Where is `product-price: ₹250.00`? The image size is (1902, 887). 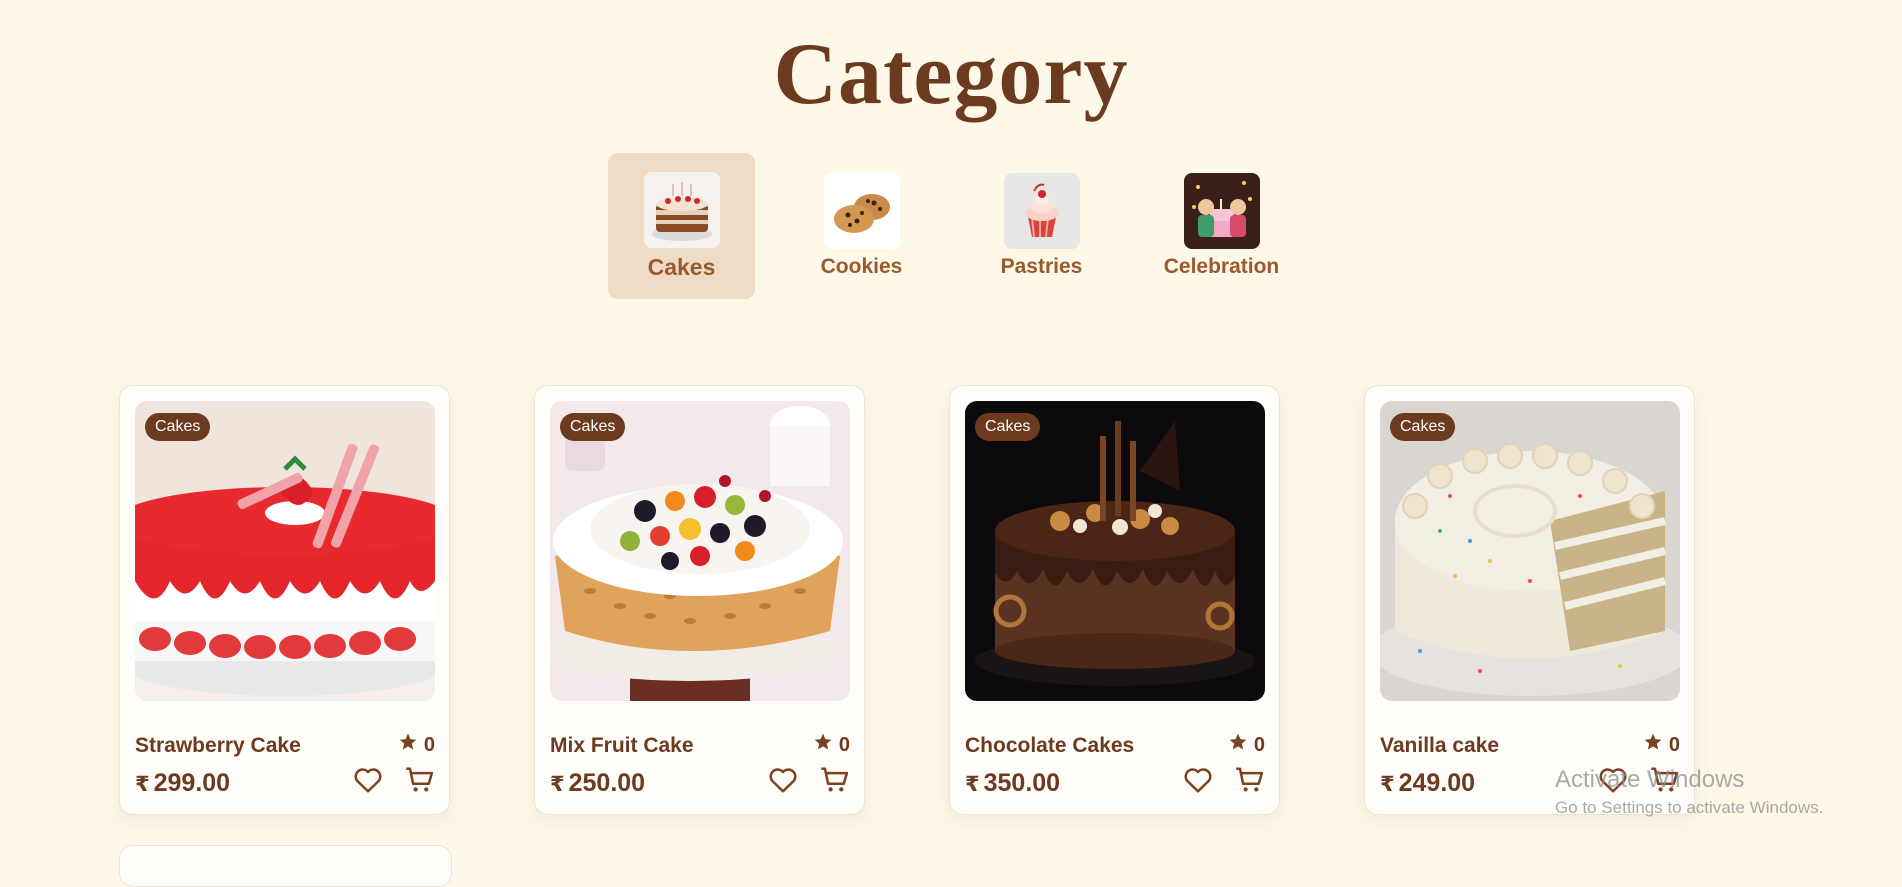 product-price: ₹250.00 is located at coordinates (597, 783).